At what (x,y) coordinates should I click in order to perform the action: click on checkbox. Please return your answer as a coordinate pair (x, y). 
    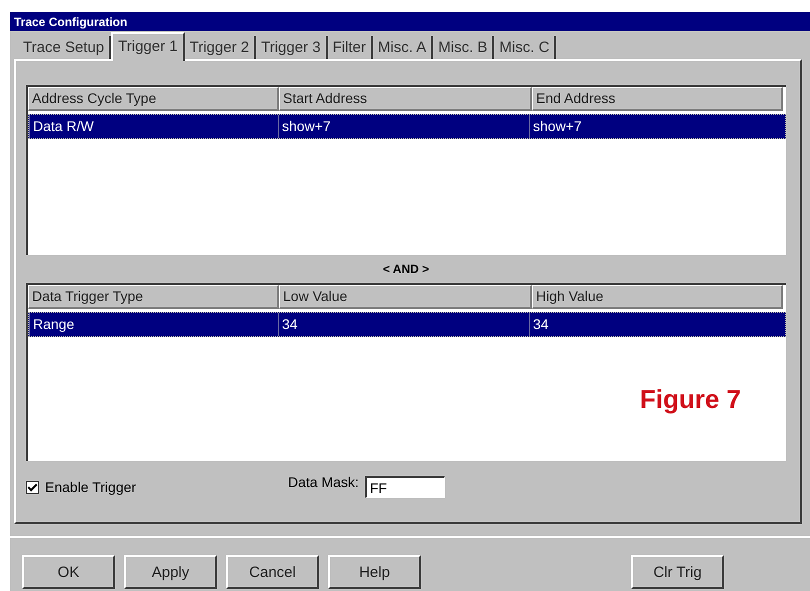
    Looking at the image, I should click on (32, 487).